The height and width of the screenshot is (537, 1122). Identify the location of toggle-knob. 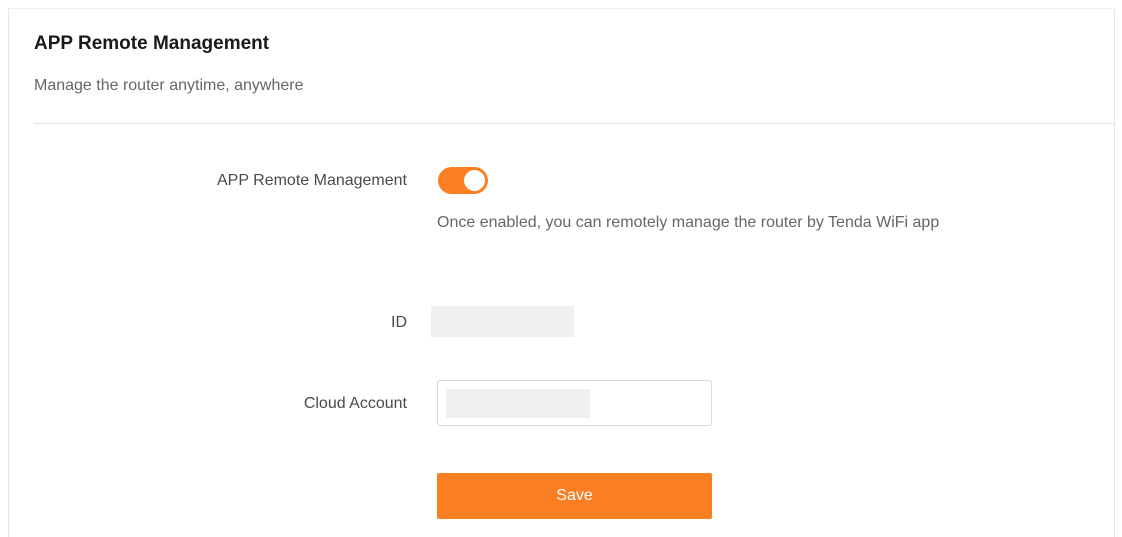
(474, 180).